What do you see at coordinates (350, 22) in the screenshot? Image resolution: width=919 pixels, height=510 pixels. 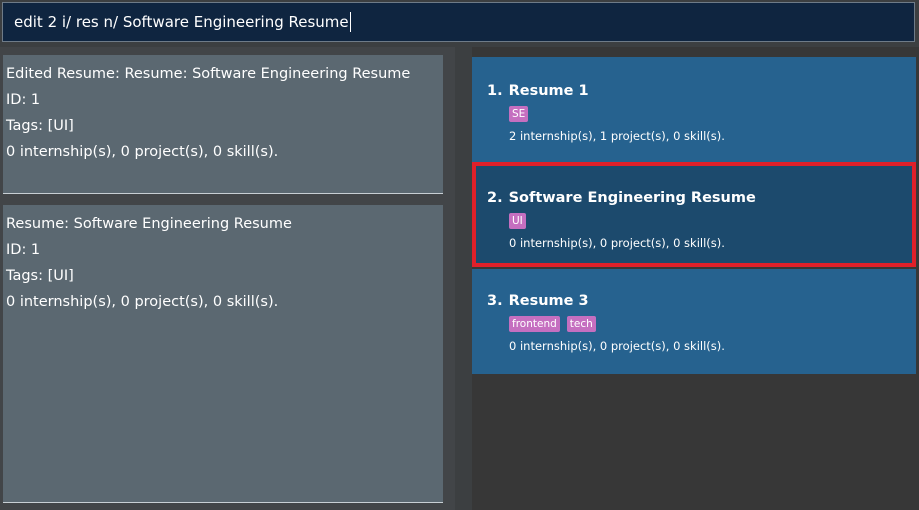 I see `text-caret` at bounding box center [350, 22].